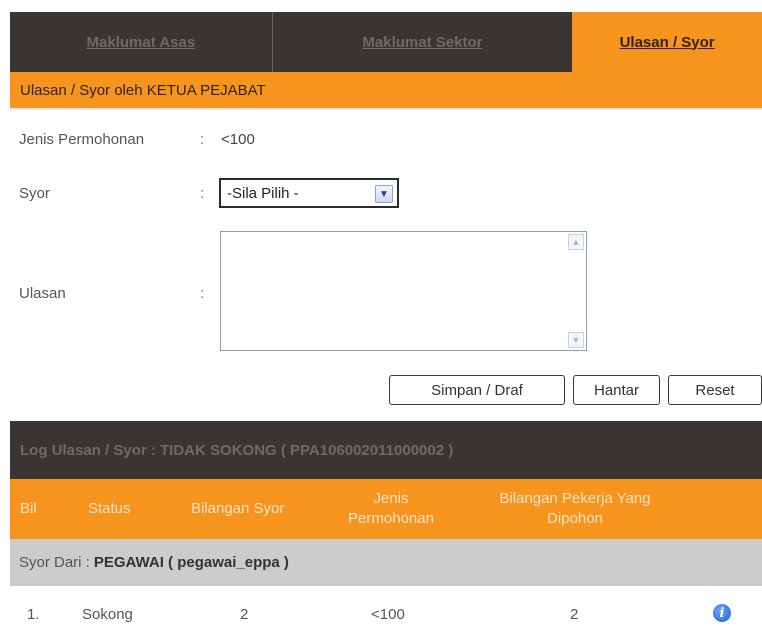  What do you see at coordinates (42, 293) in the screenshot?
I see `ulasan-label: Ulasan` at bounding box center [42, 293].